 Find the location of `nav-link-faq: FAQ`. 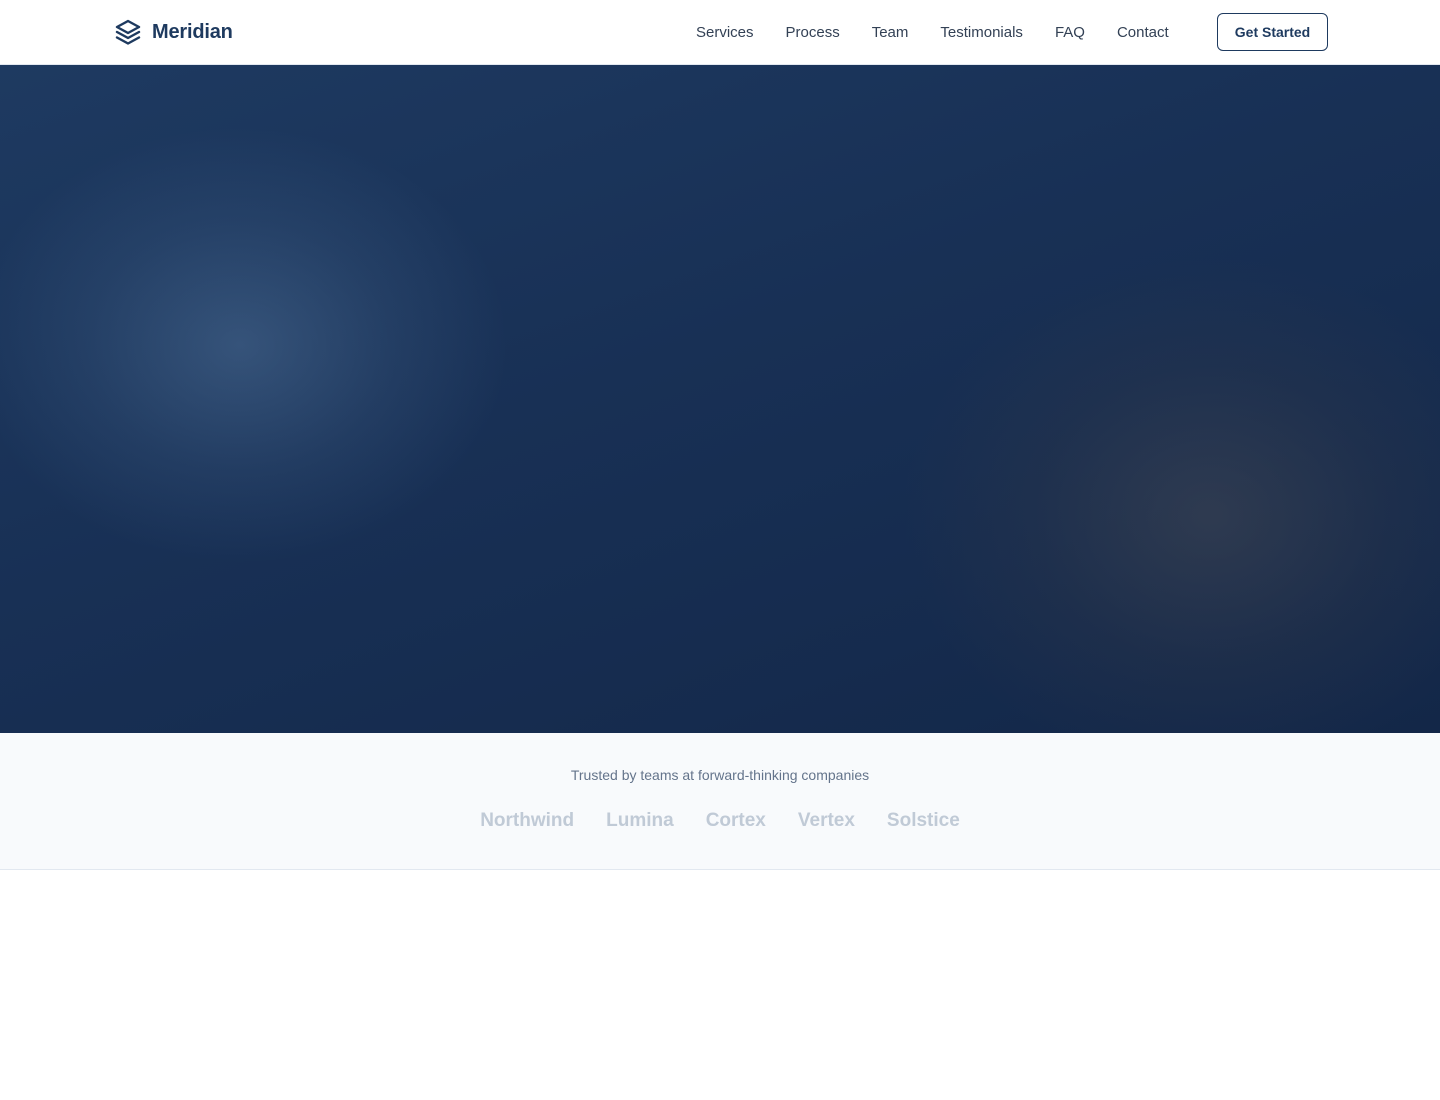

nav-link-faq: FAQ is located at coordinates (1070, 32).